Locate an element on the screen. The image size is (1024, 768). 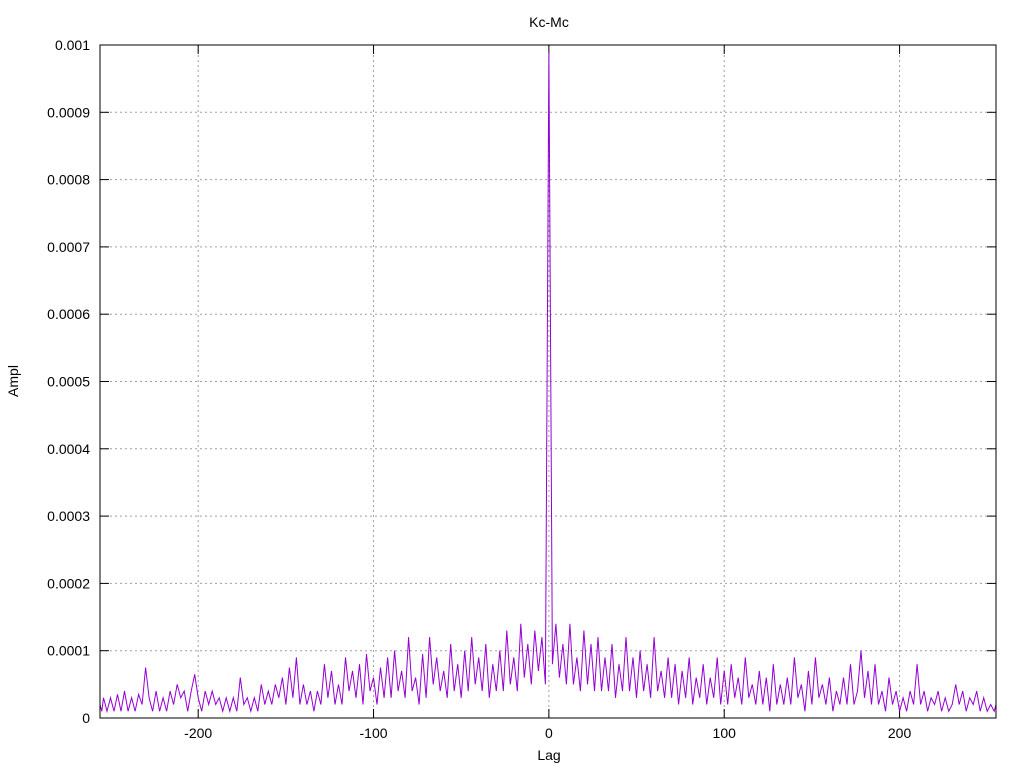
x-tick-label: 100 is located at coordinates (725, 733).